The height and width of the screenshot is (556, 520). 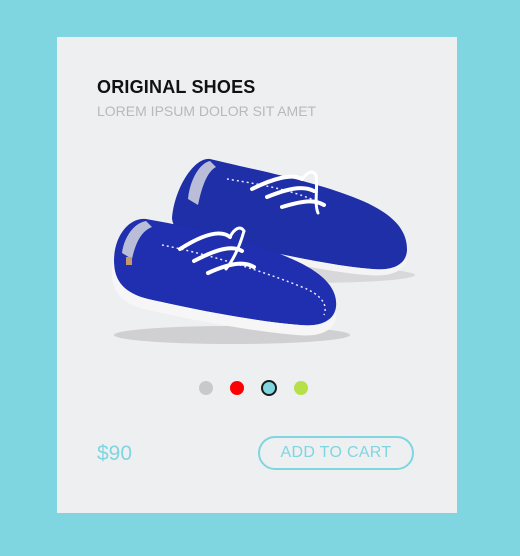 I want to click on color-selector, so click(x=253, y=388).